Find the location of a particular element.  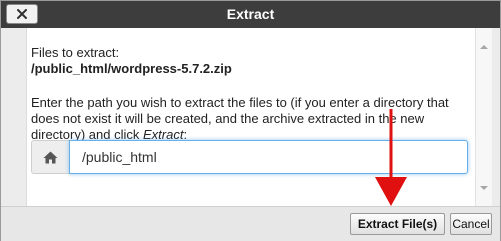

dialog-footer: Extract File(s) Cancel is located at coordinates (250, 223).